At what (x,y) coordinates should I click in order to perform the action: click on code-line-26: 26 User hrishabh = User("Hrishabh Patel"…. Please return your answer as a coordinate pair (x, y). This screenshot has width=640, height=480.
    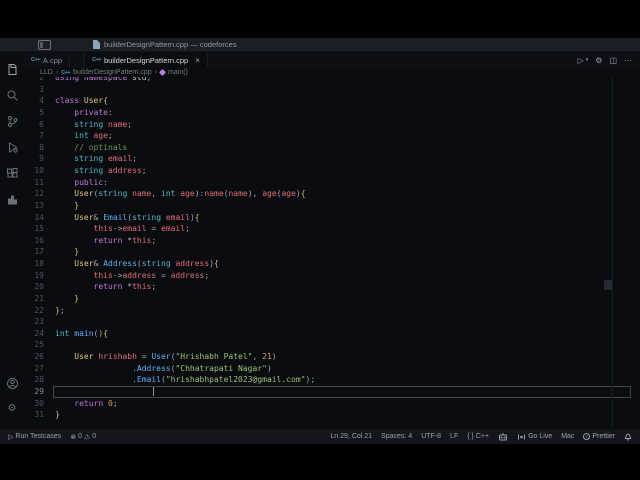
    Looking at the image, I should click on (332, 357).